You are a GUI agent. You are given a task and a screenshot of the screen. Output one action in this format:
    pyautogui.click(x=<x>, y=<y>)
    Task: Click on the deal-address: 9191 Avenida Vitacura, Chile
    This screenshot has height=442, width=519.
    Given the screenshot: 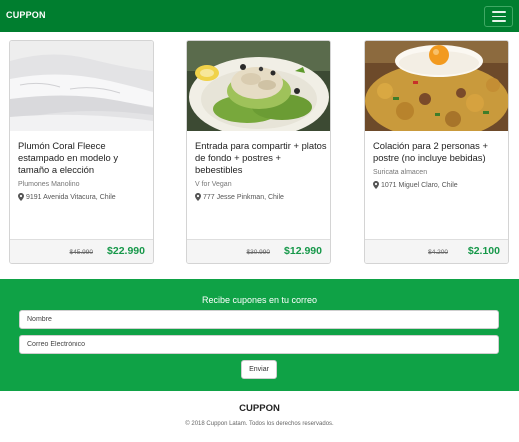 What is the action you would take?
    pyautogui.click(x=67, y=197)
    